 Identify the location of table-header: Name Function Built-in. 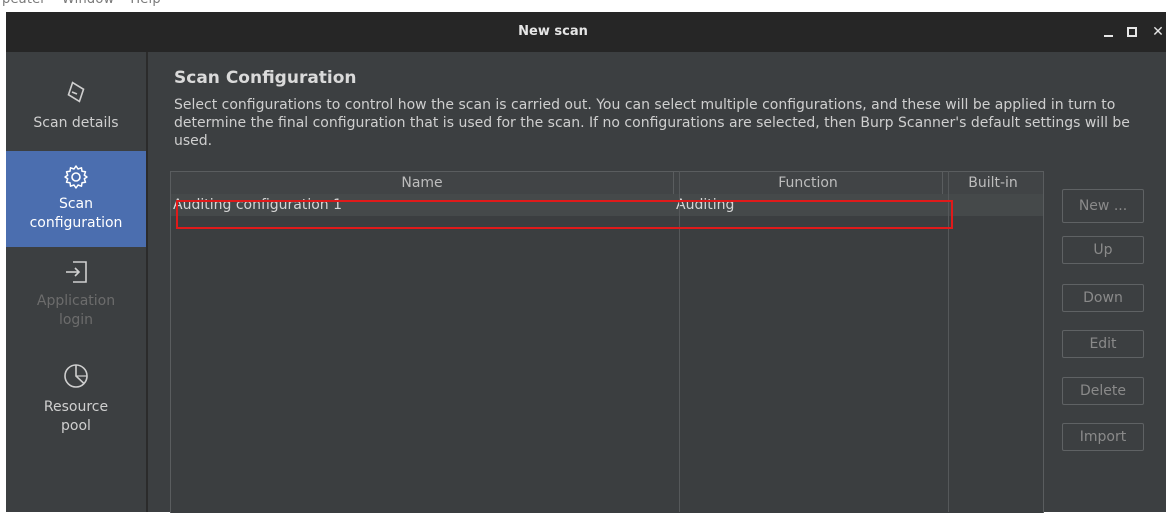
(607, 183).